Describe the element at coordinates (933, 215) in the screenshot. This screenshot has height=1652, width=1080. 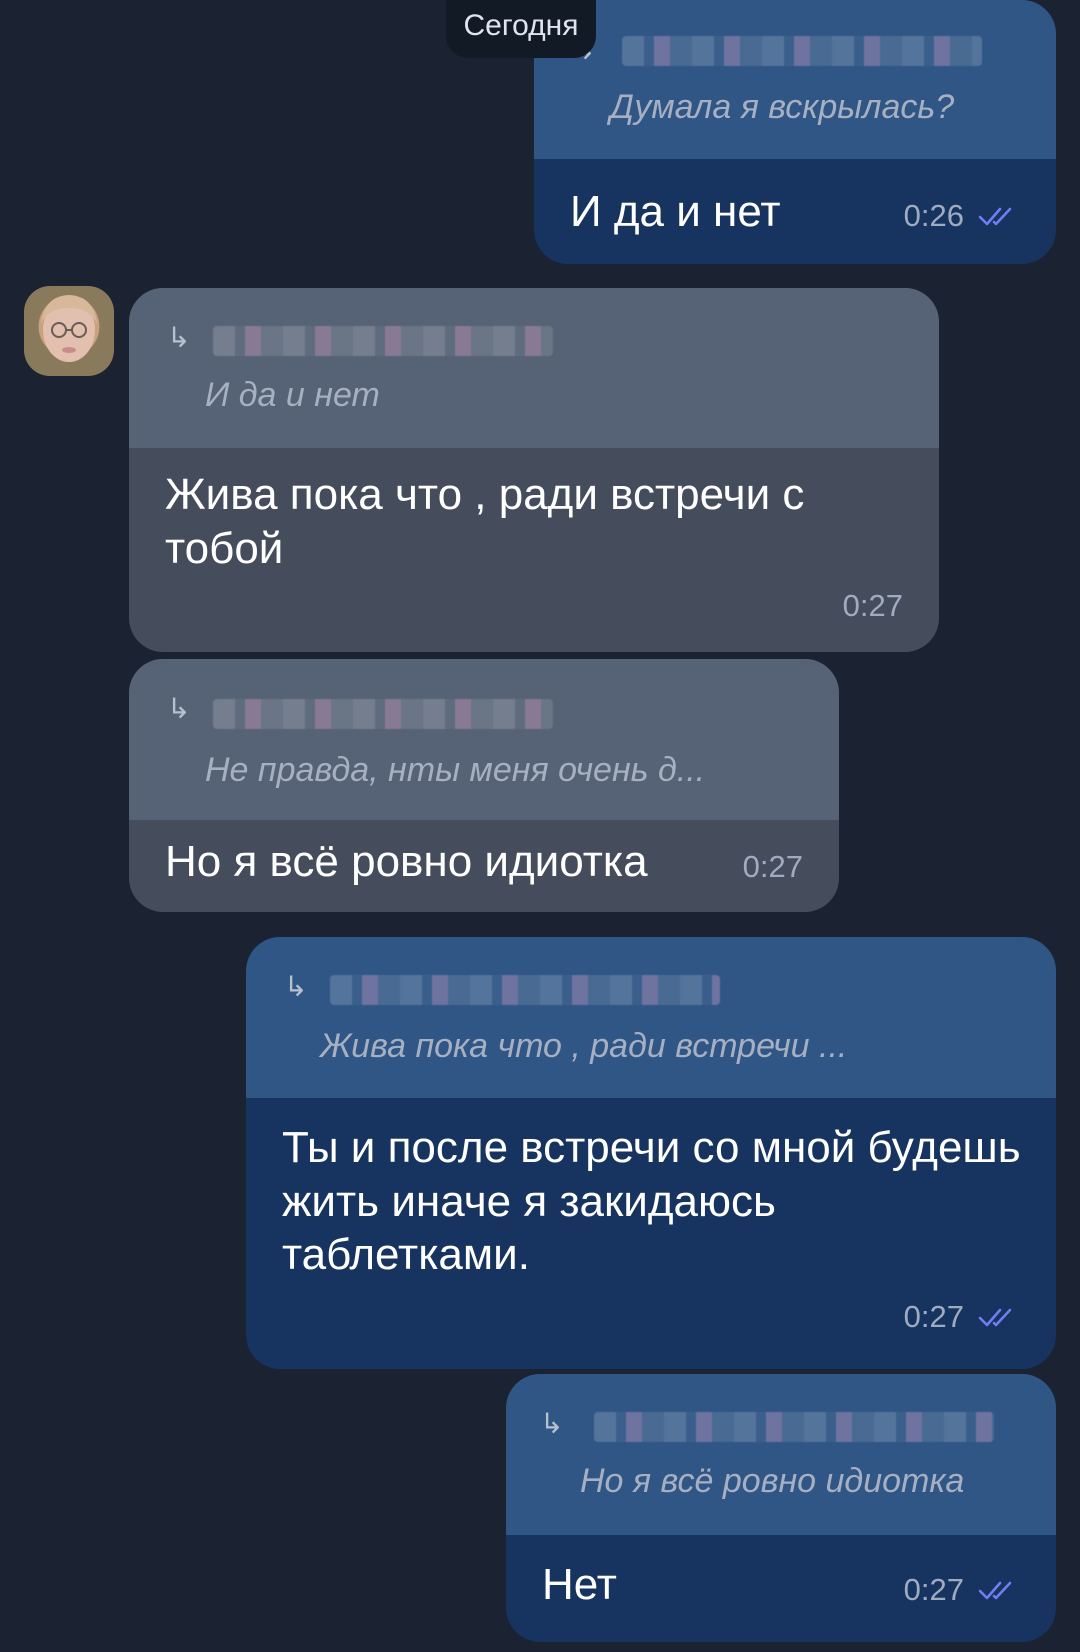
I see `message-time: 0:26` at that location.